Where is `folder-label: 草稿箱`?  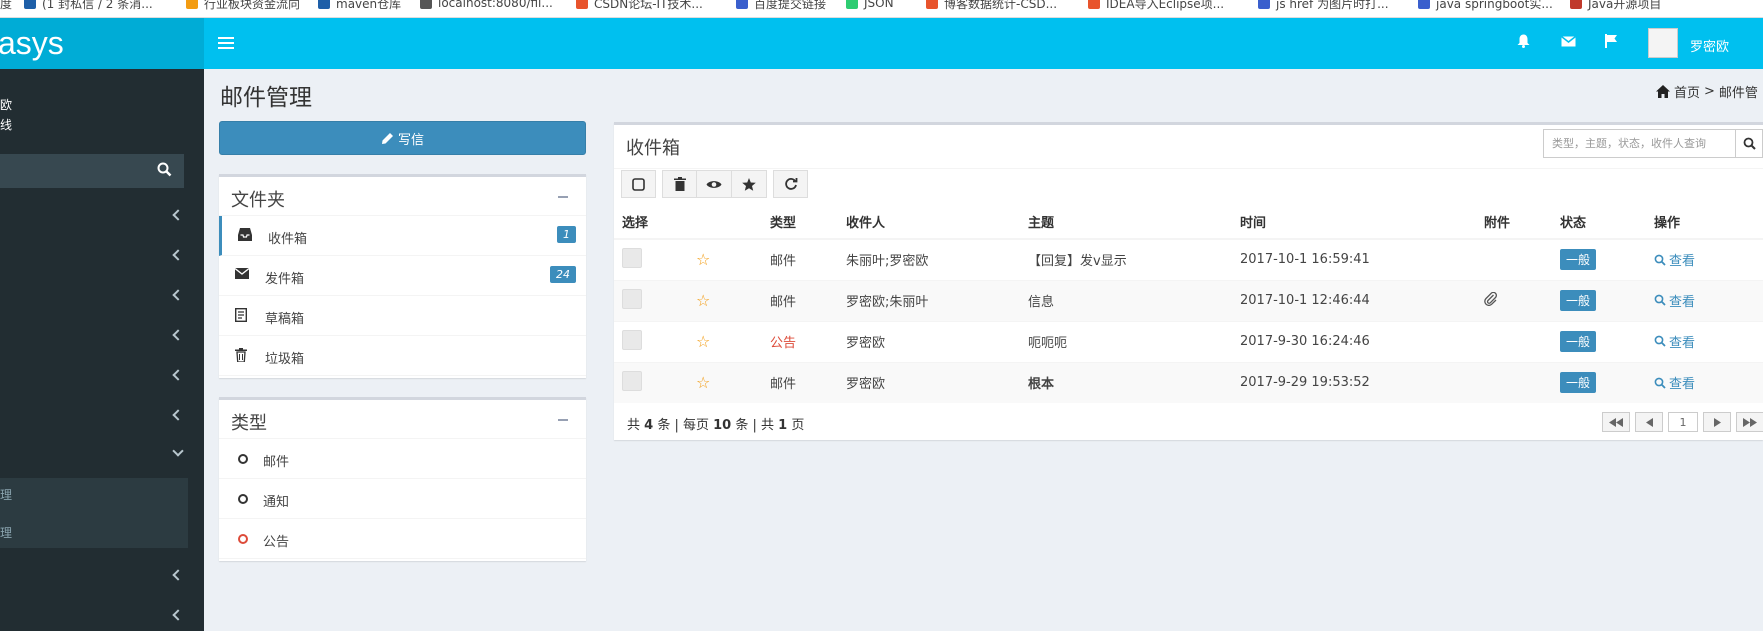 folder-label: 草稿箱 is located at coordinates (285, 319).